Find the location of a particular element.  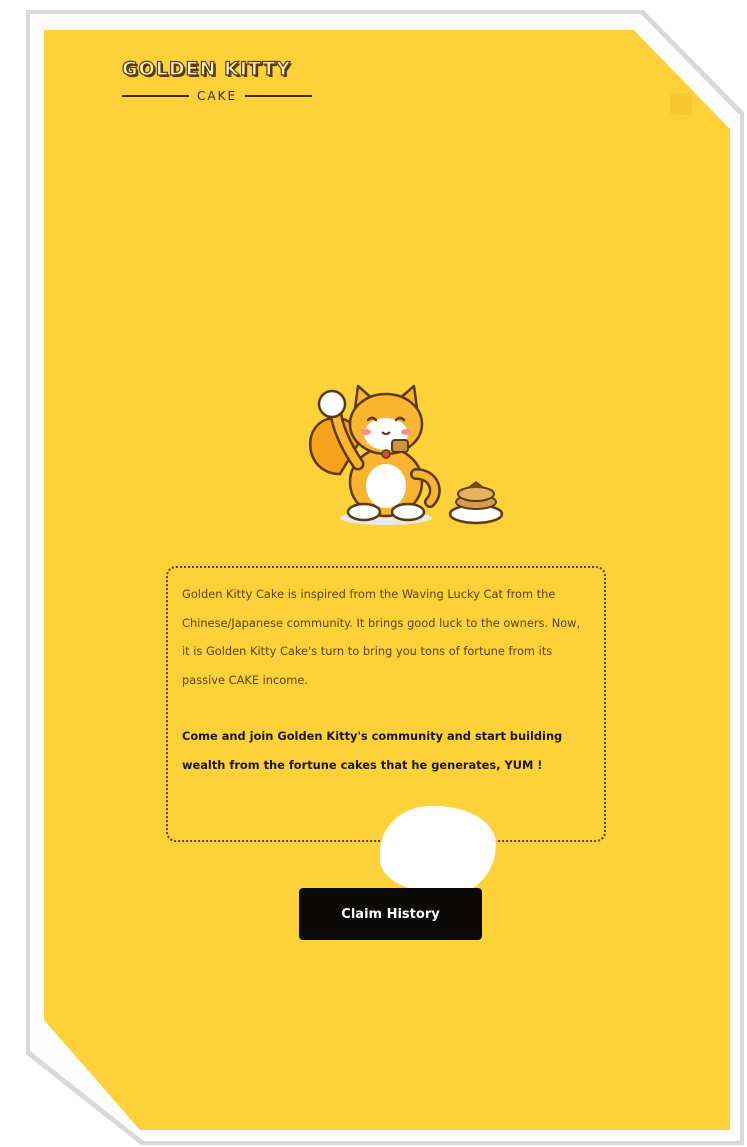

logo-subtitle-text: CAKE is located at coordinates (217, 96).